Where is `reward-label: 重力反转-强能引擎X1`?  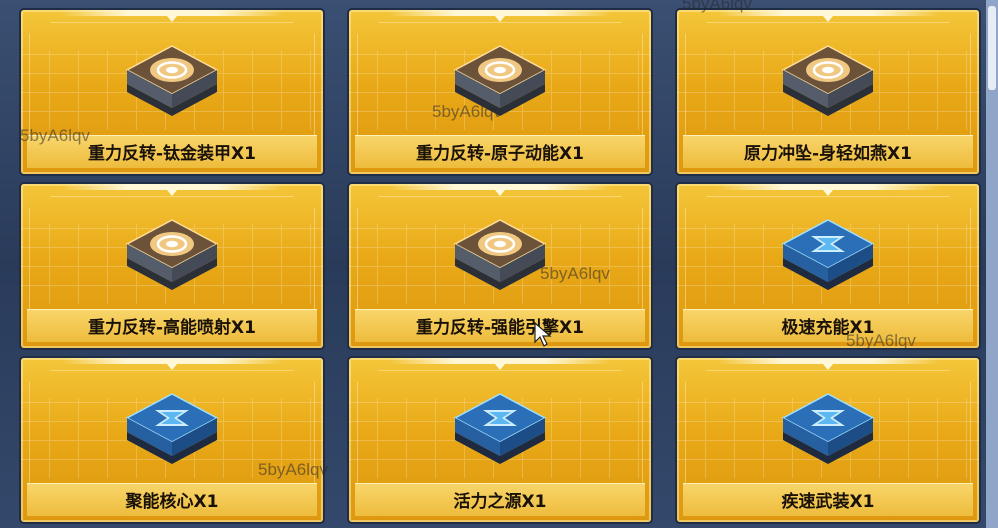 reward-label: 重力反转-强能引擎X1 is located at coordinates (500, 328).